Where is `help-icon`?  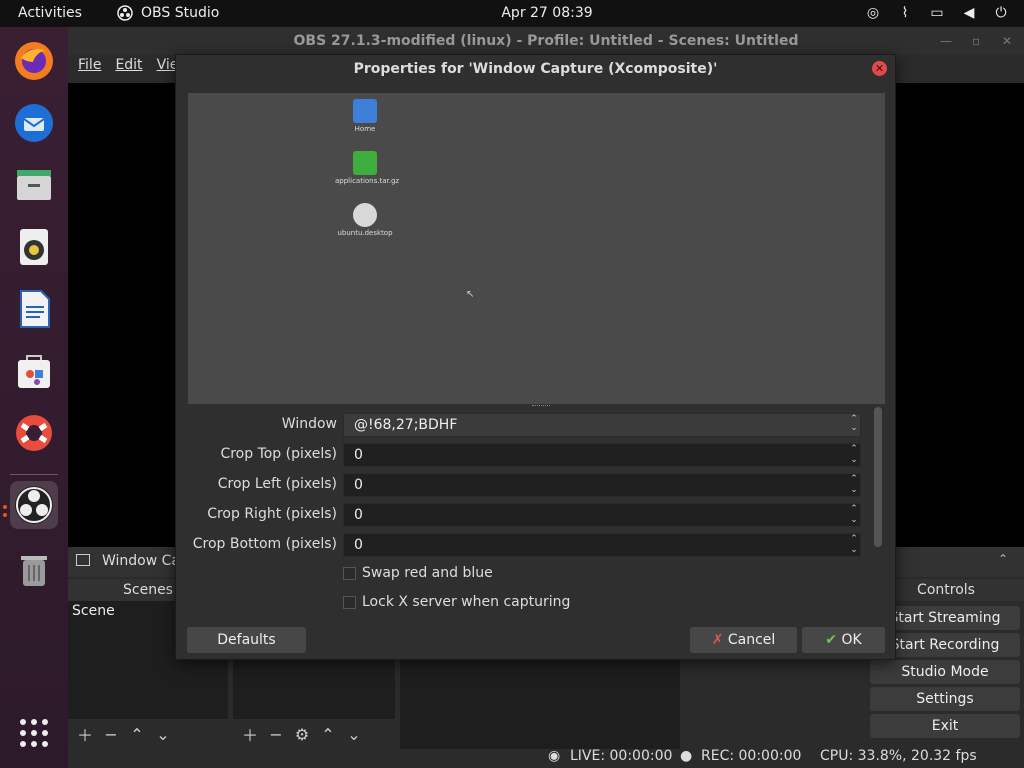
help-icon is located at coordinates (34, 433).